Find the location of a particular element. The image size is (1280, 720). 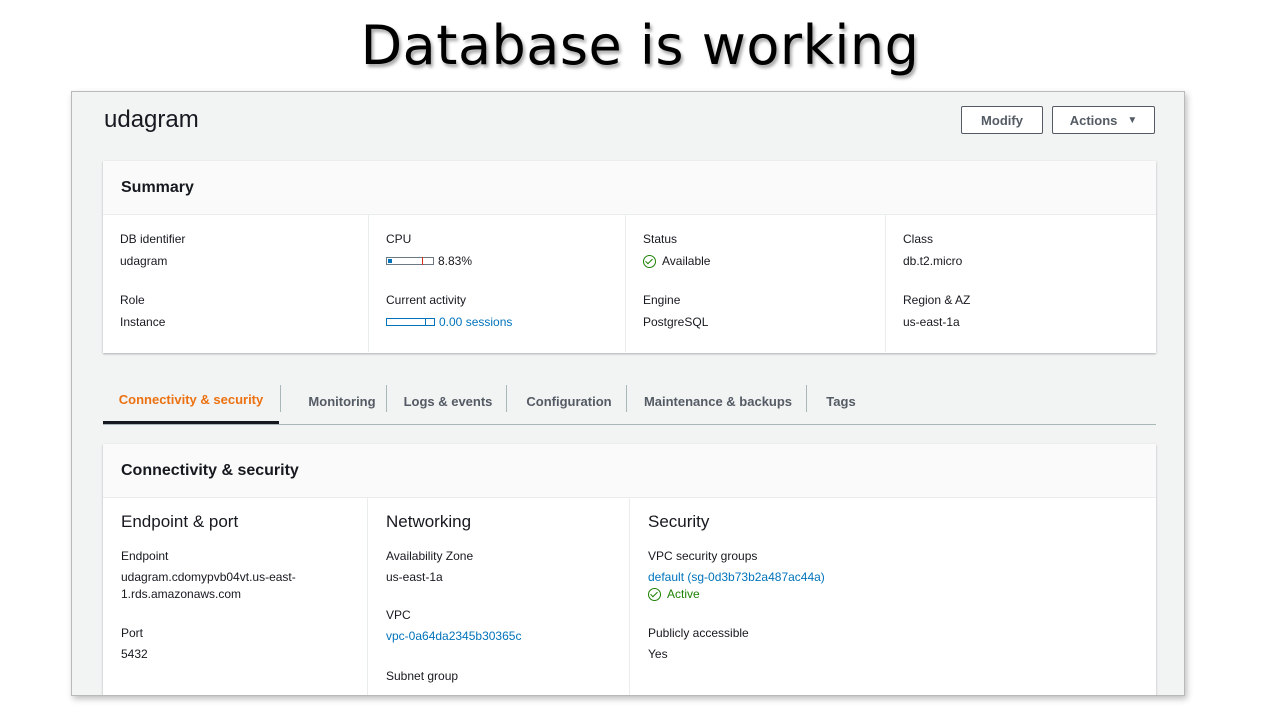

sessions-link: 0.00 sessions is located at coordinates (475, 322).